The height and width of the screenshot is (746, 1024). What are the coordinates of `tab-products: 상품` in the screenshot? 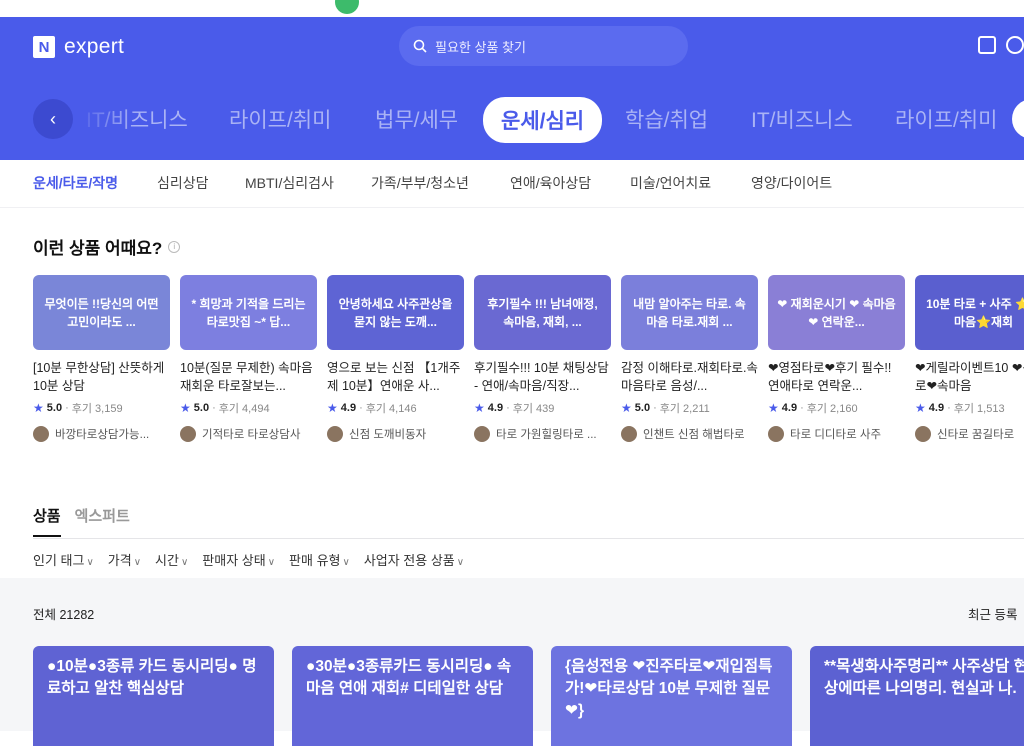 It's located at (47, 521).